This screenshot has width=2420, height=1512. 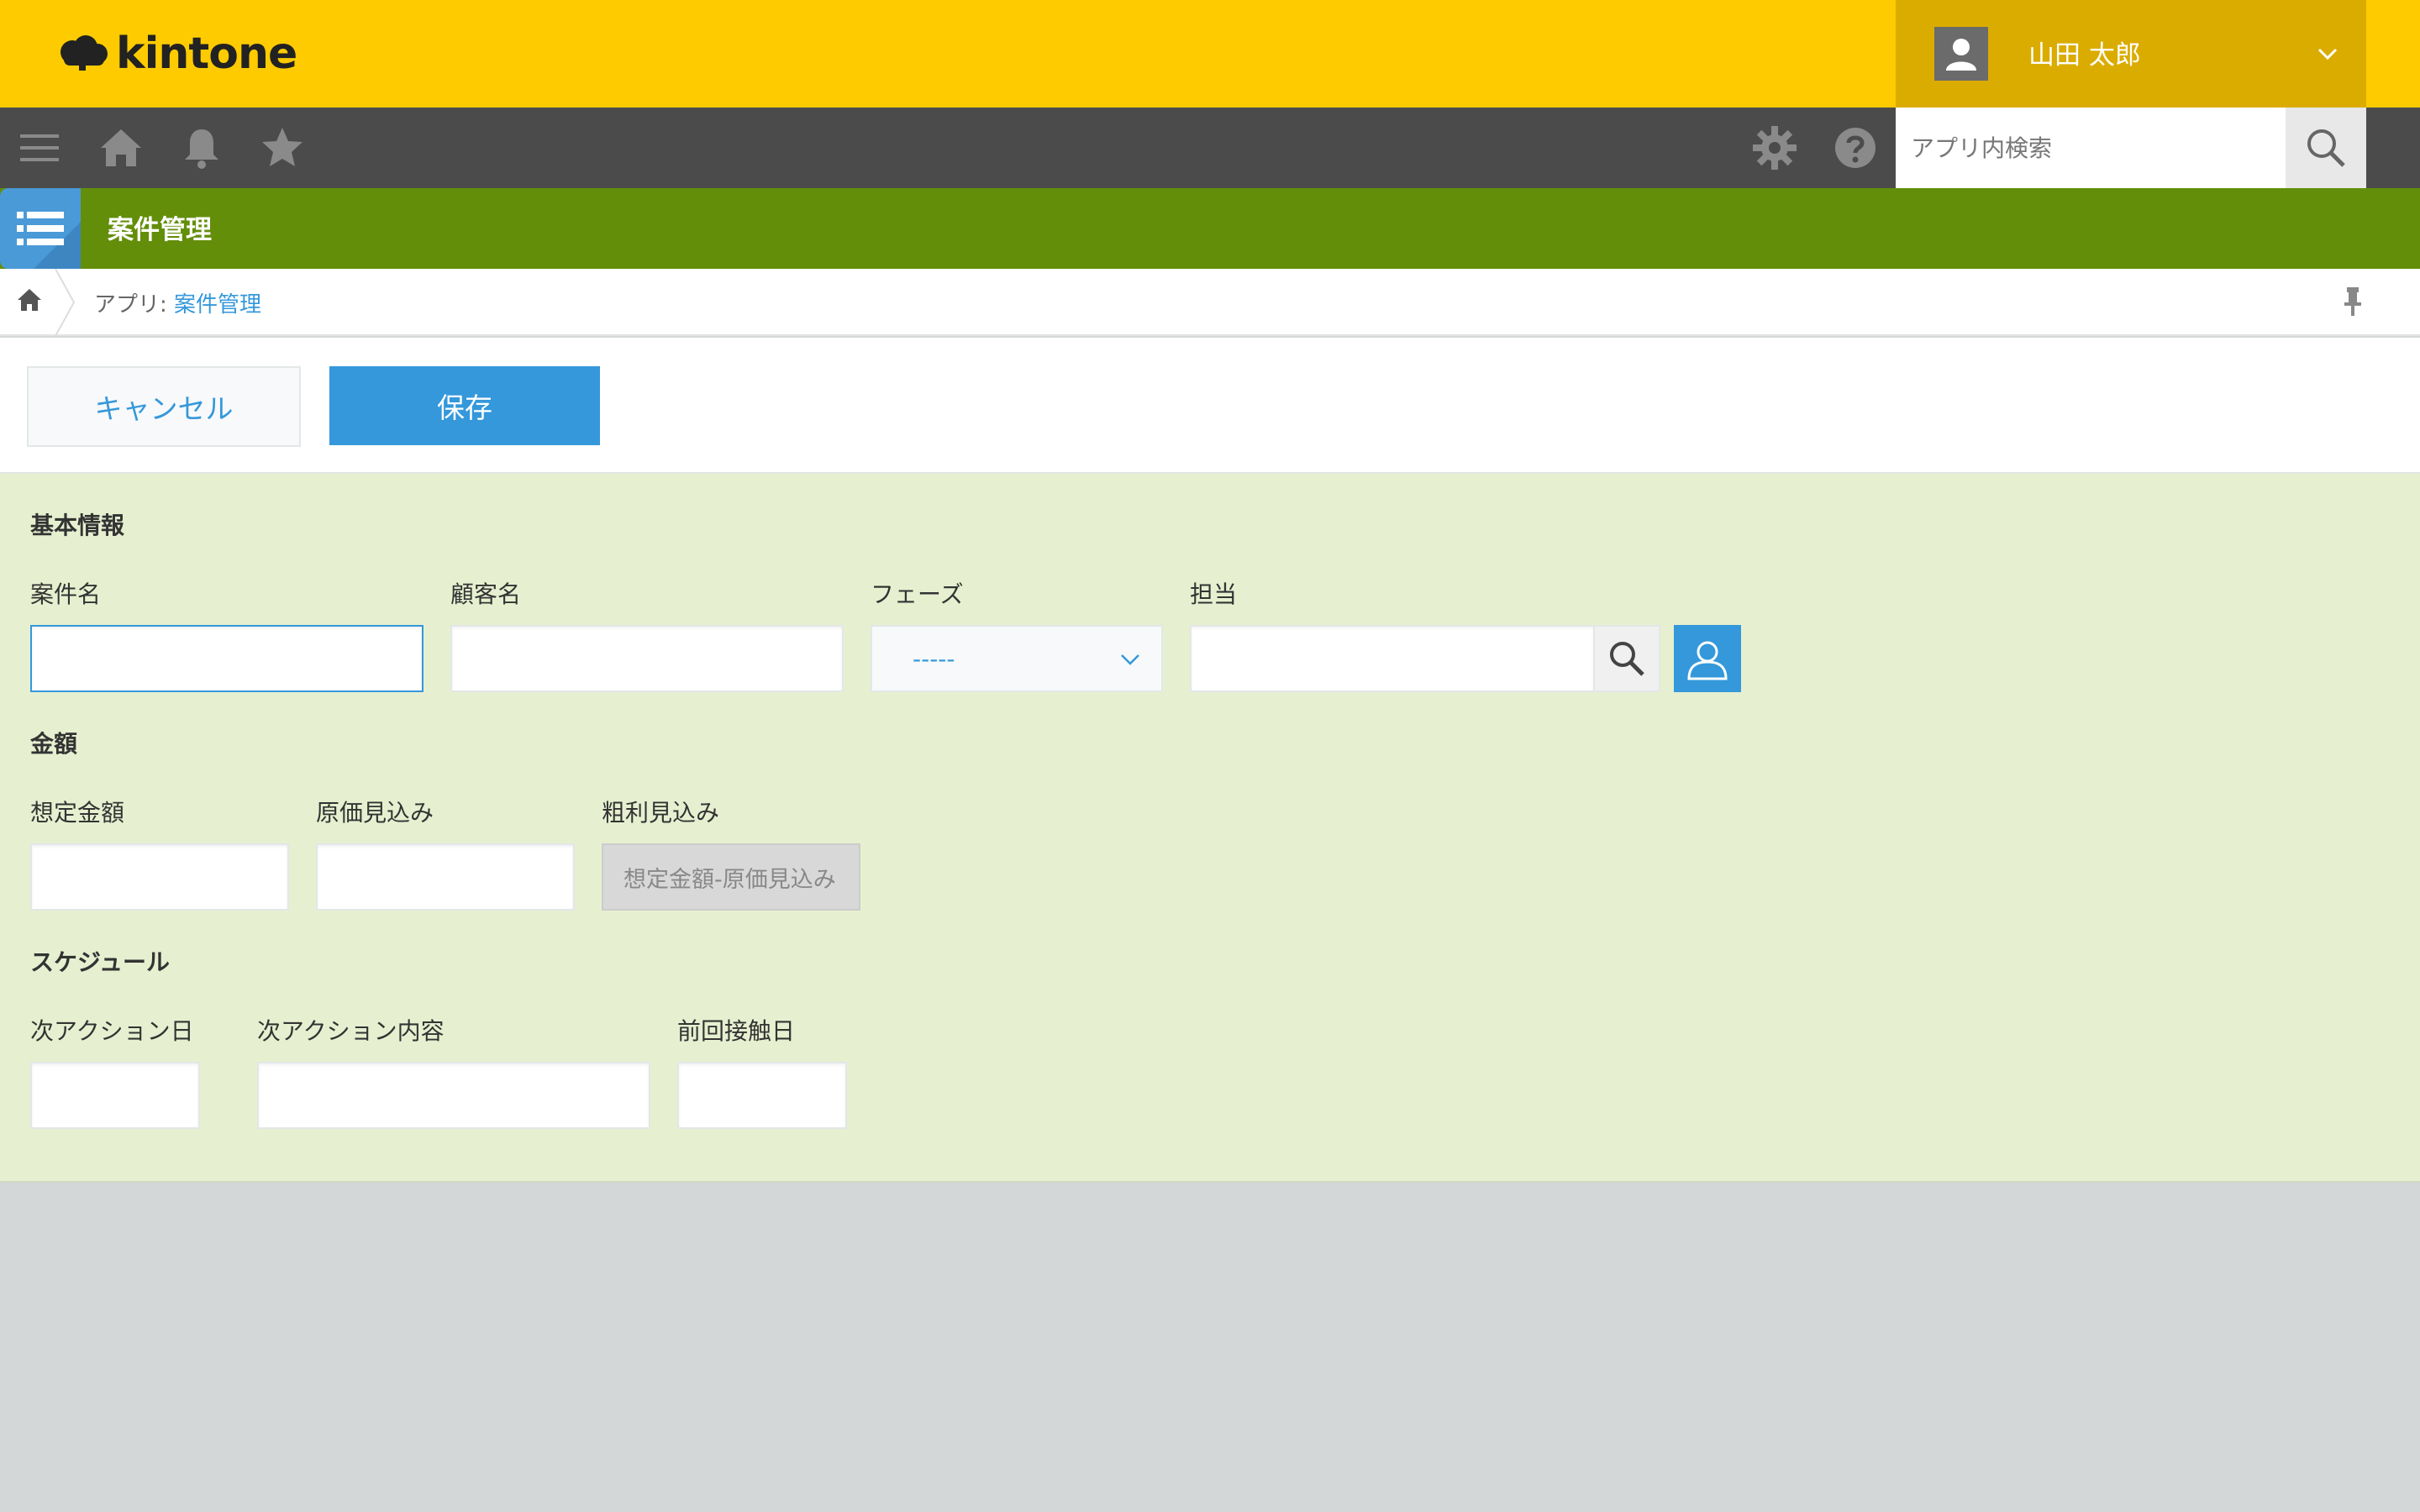 I want to click on next-action-detail-label: 次アクション内容, so click(x=351, y=1031).